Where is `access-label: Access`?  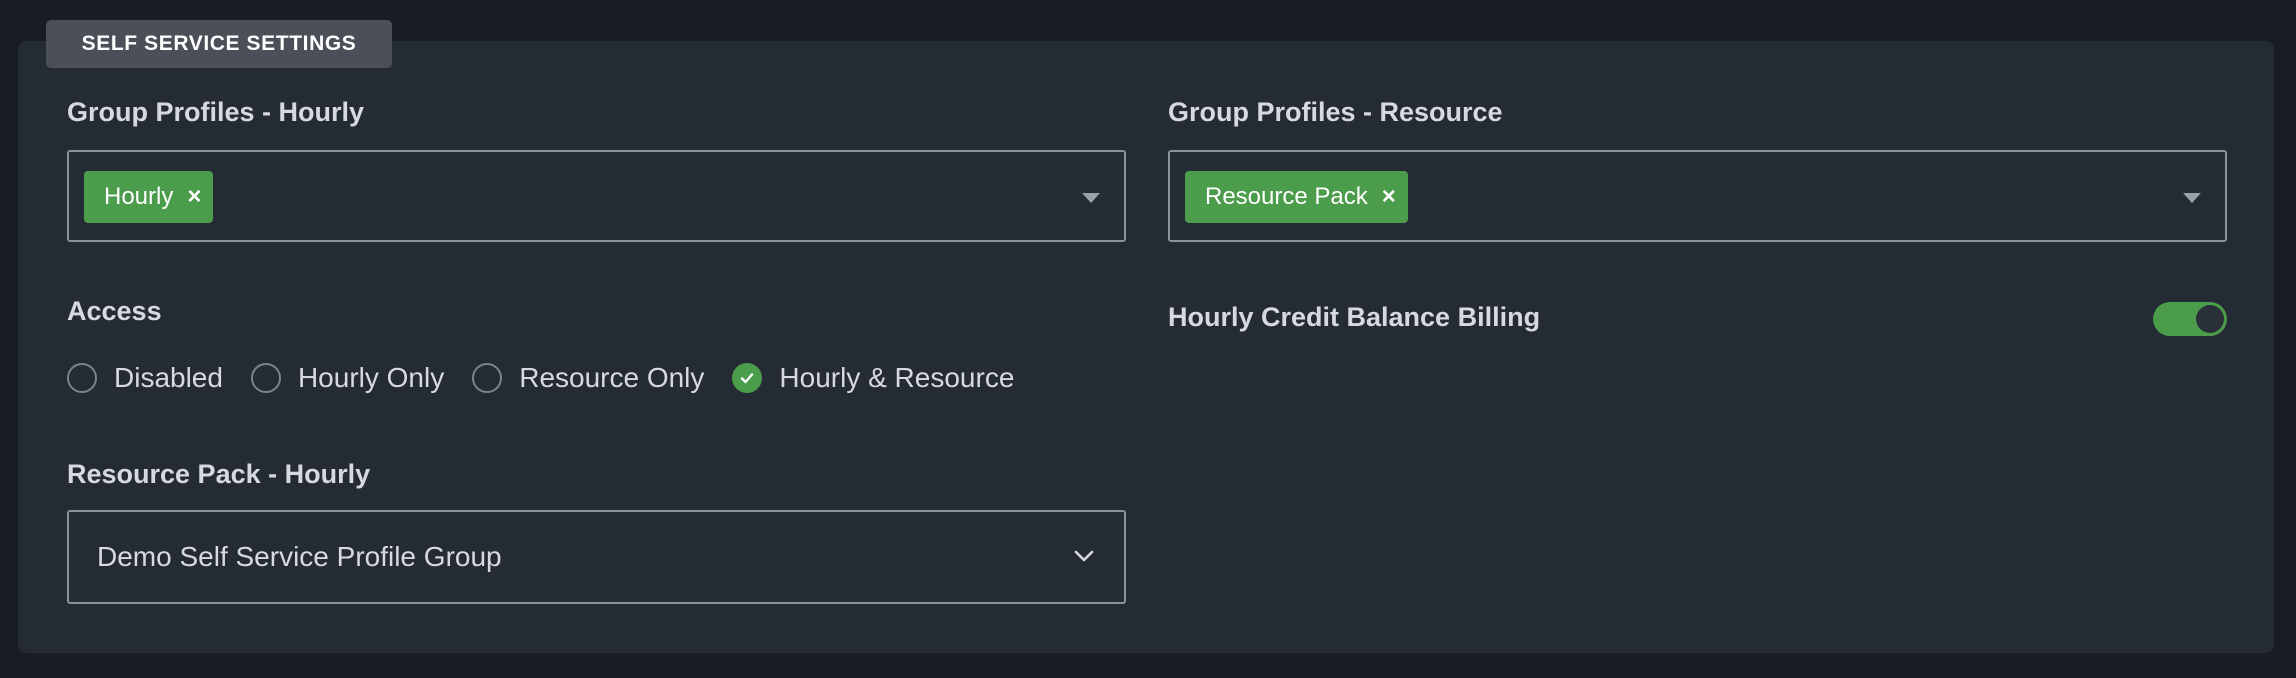 access-label: Access is located at coordinates (114, 311).